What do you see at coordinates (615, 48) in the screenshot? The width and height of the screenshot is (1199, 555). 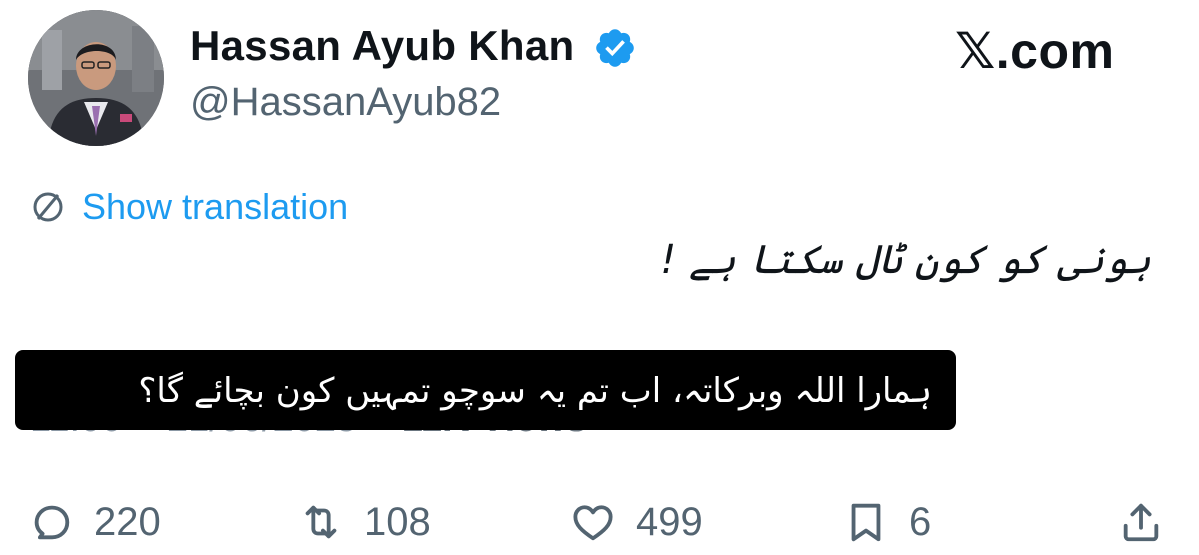 I see `verified-badge-icon` at bounding box center [615, 48].